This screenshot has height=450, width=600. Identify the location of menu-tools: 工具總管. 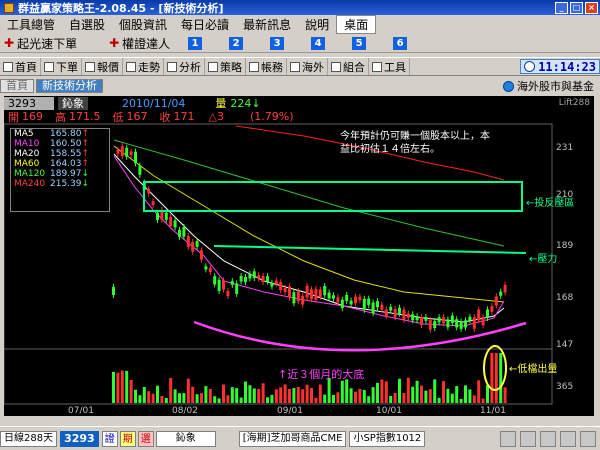
(31, 24).